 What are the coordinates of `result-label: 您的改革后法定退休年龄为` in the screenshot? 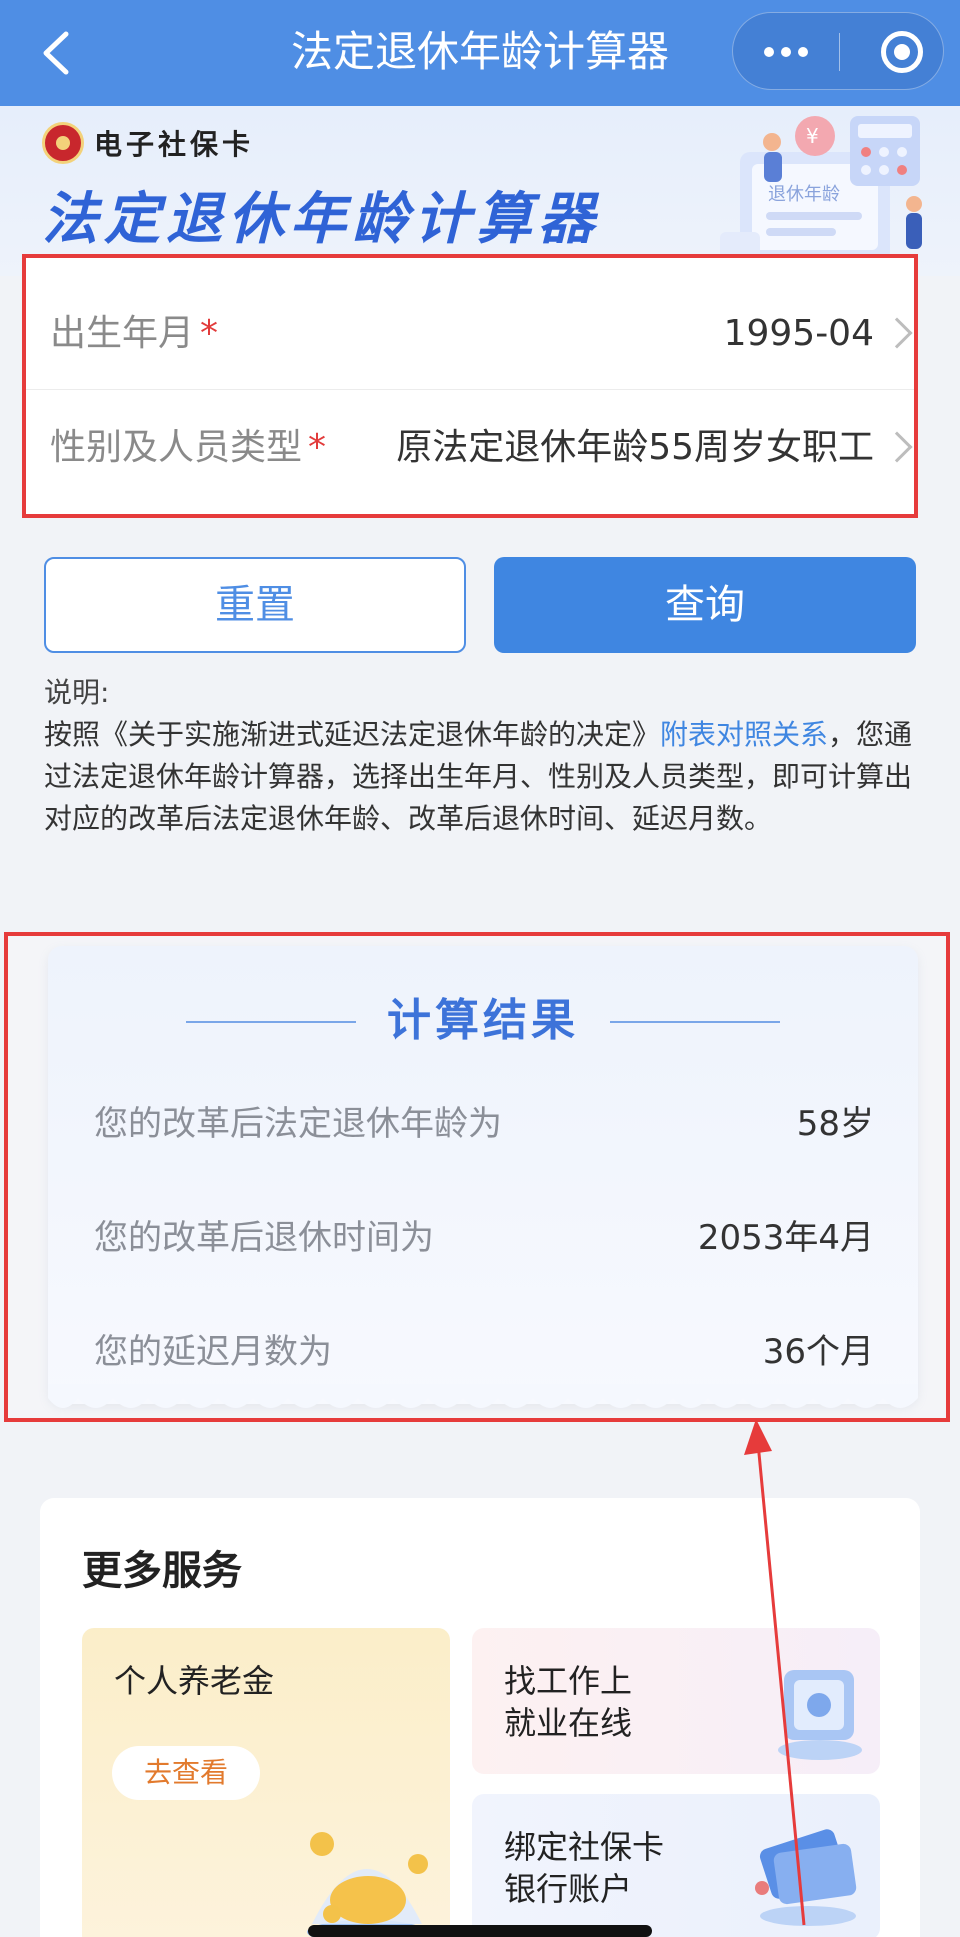 It's located at (298, 1124).